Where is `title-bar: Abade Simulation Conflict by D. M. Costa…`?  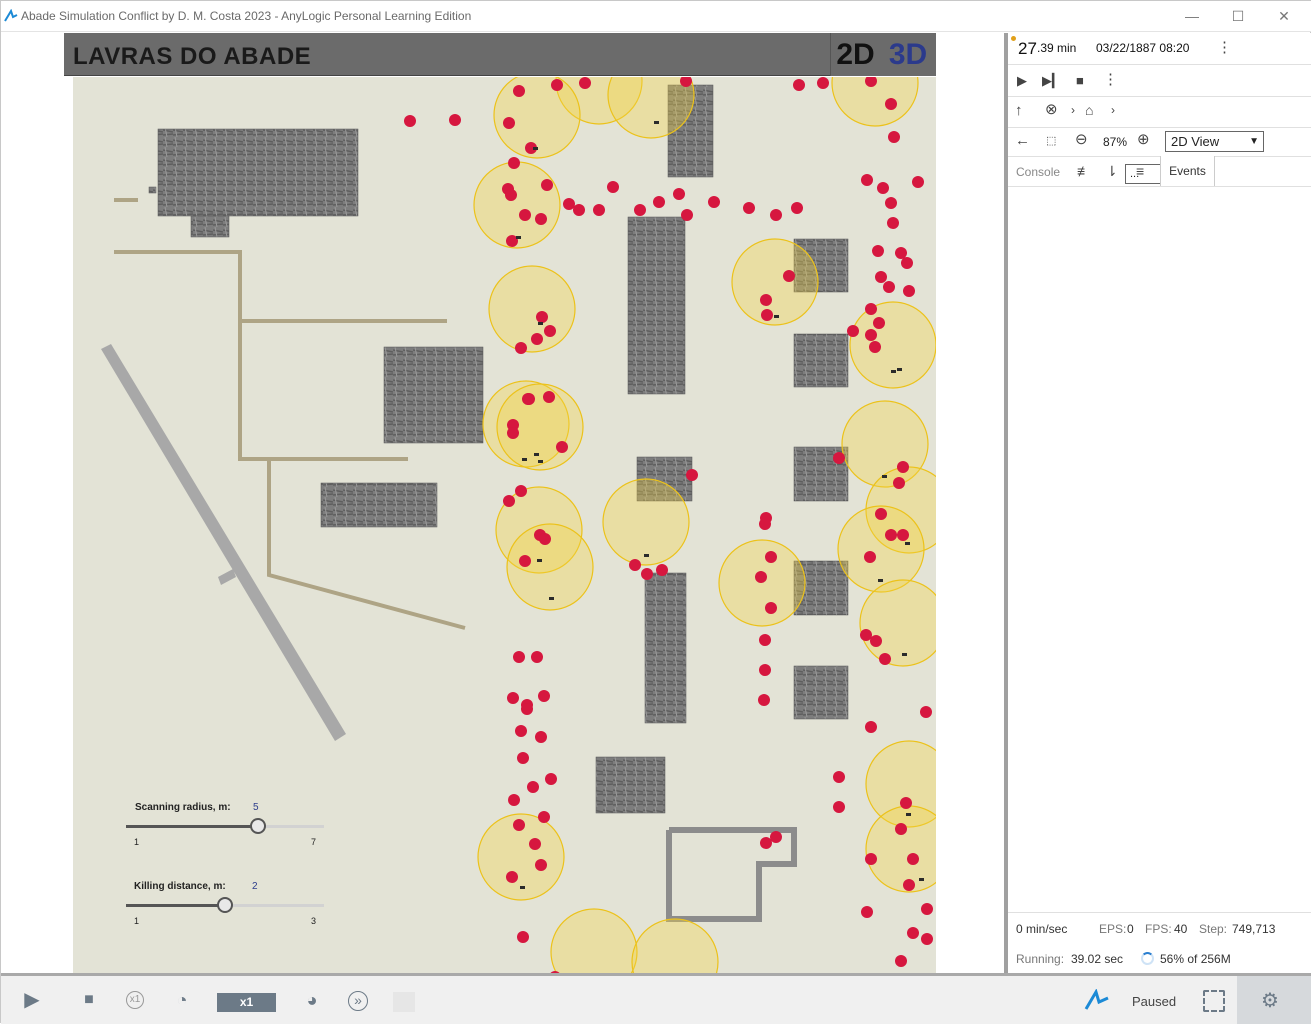 title-bar: Abade Simulation Conflict by D. M. Costa… is located at coordinates (656, 16).